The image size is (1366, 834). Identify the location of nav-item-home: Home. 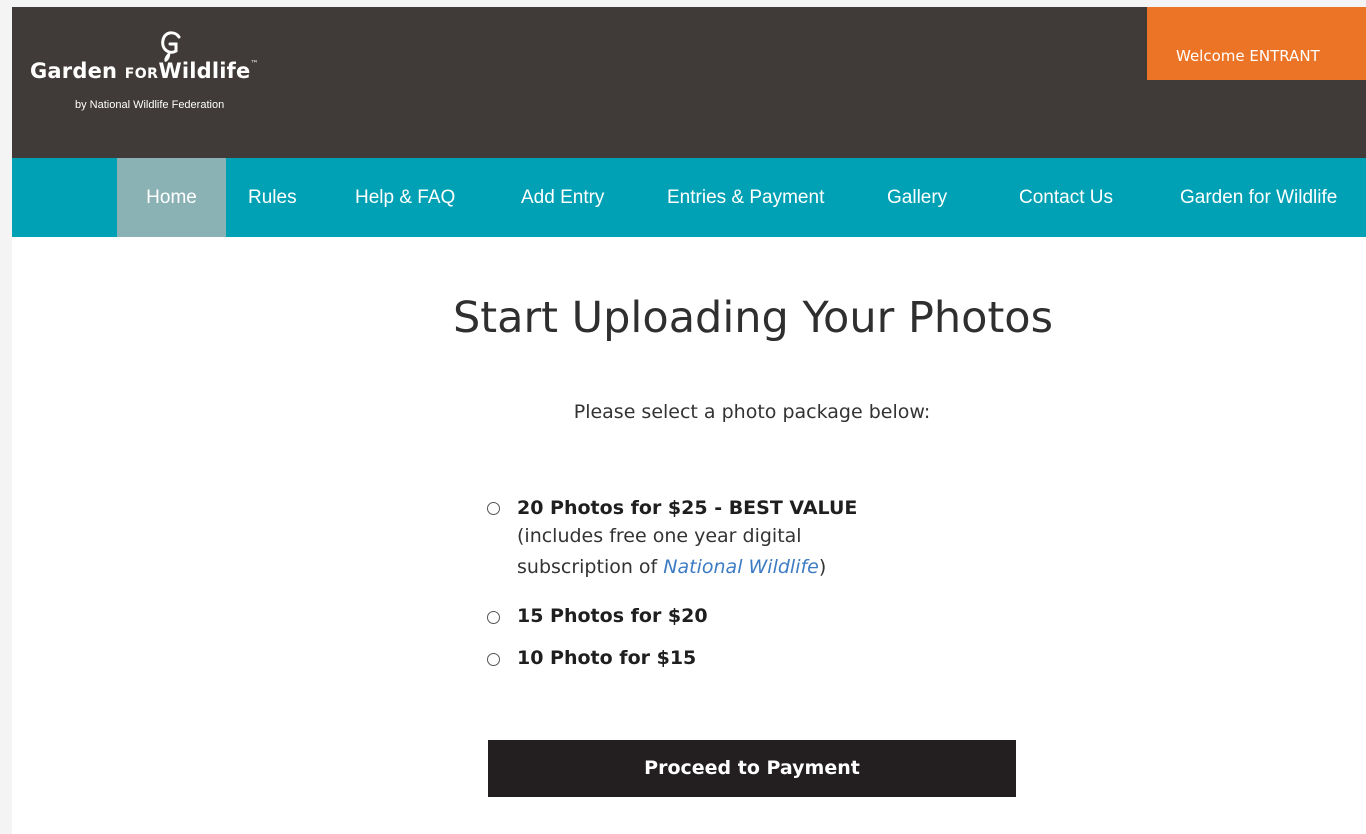
(171, 197).